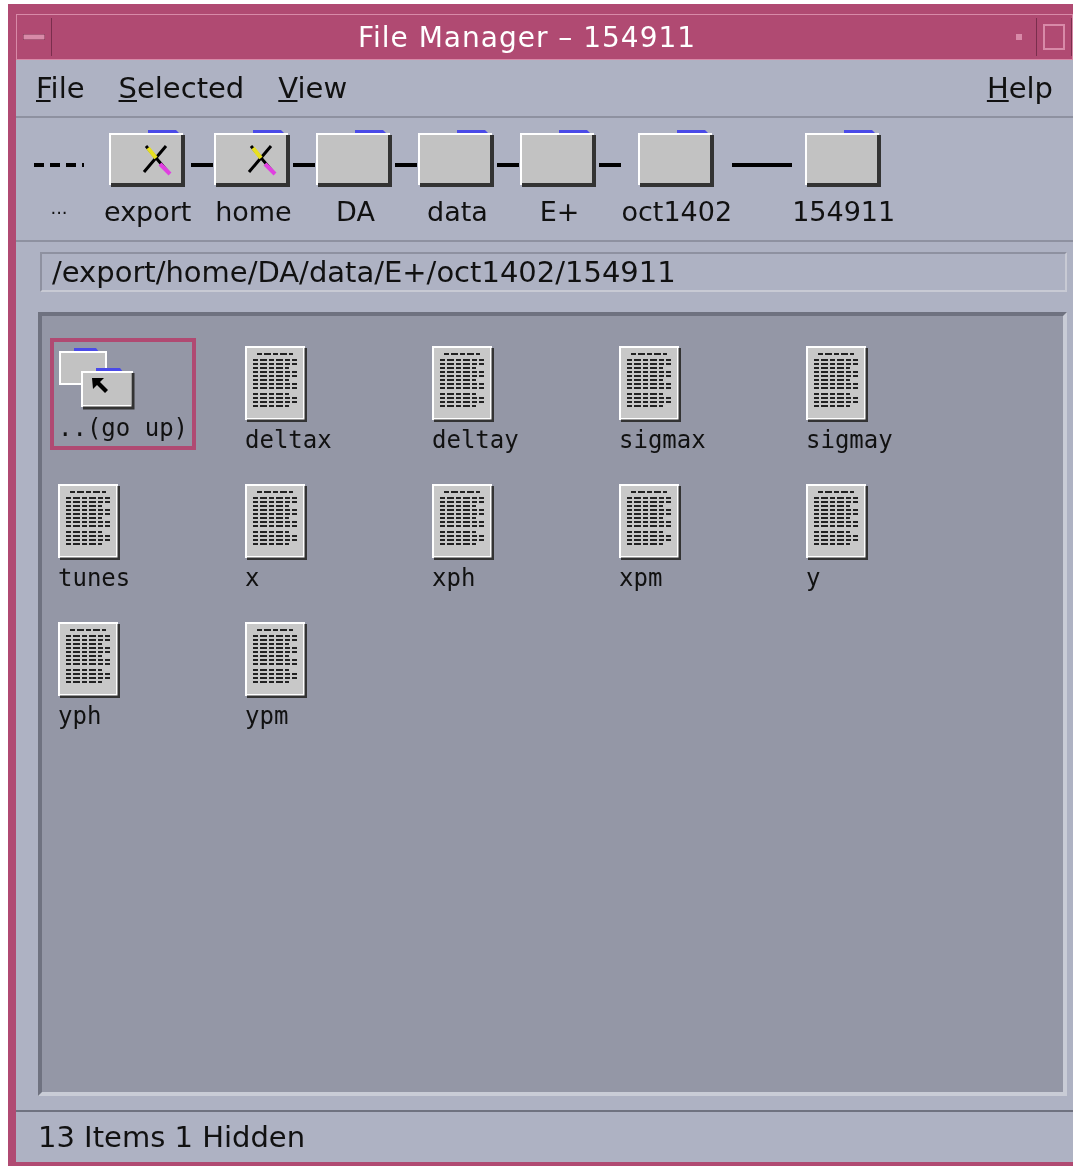 The width and height of the screenshot is (1073, 1170). What do you see at coordinates (148, 211) in the screenshot?
I see `breadcrumb-label: export` at bounding box center [148, 211].